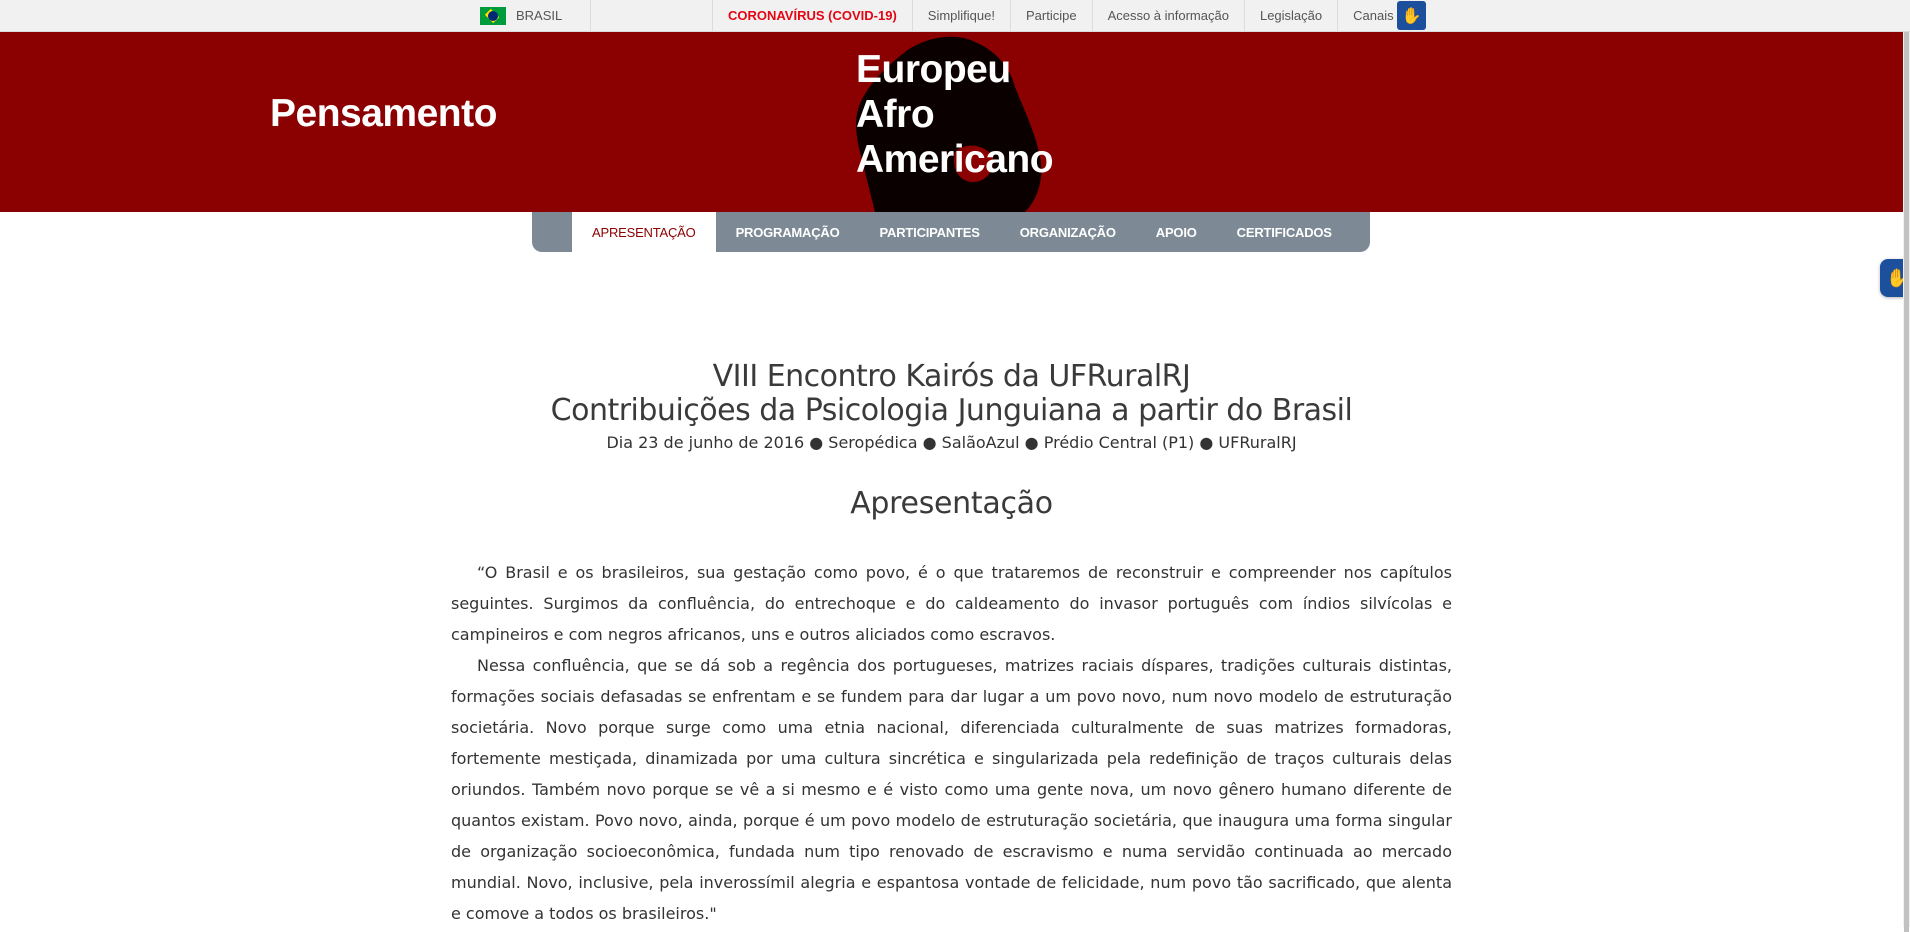 This screenshot has width=1910, height=932. Describe the element at coordinates (1169, 15) in the screenshot. I see `acesso-informacao-link: Acesso à informação` at that location.